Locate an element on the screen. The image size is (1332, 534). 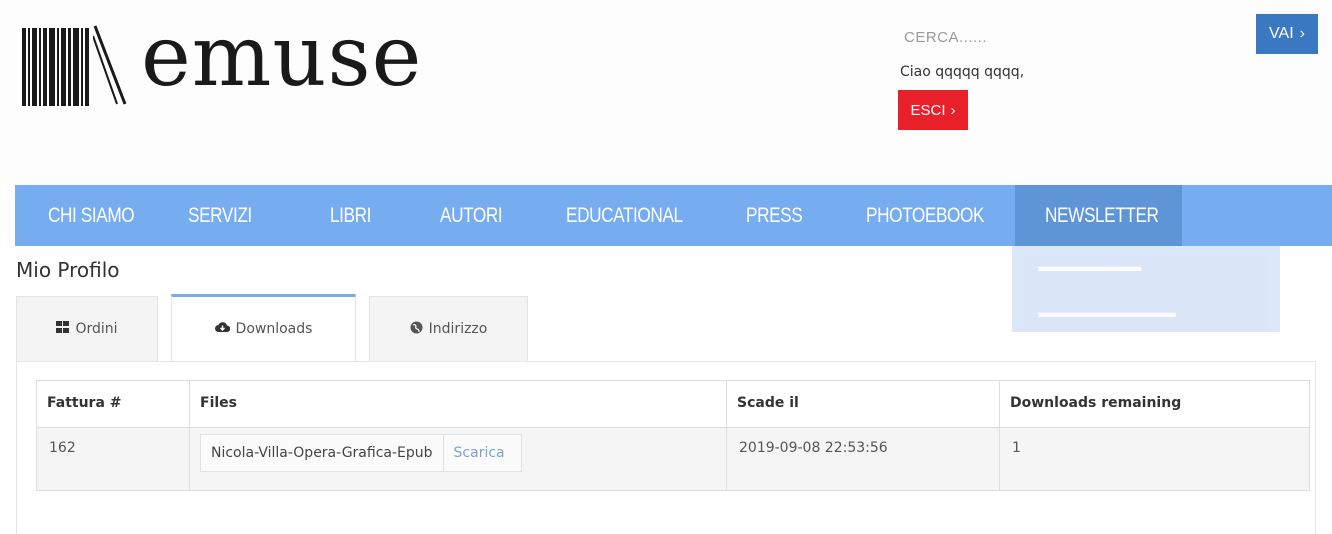
cell-scade-il: 2019-09-08 22:53:56 is located at coordinates (863, 459).